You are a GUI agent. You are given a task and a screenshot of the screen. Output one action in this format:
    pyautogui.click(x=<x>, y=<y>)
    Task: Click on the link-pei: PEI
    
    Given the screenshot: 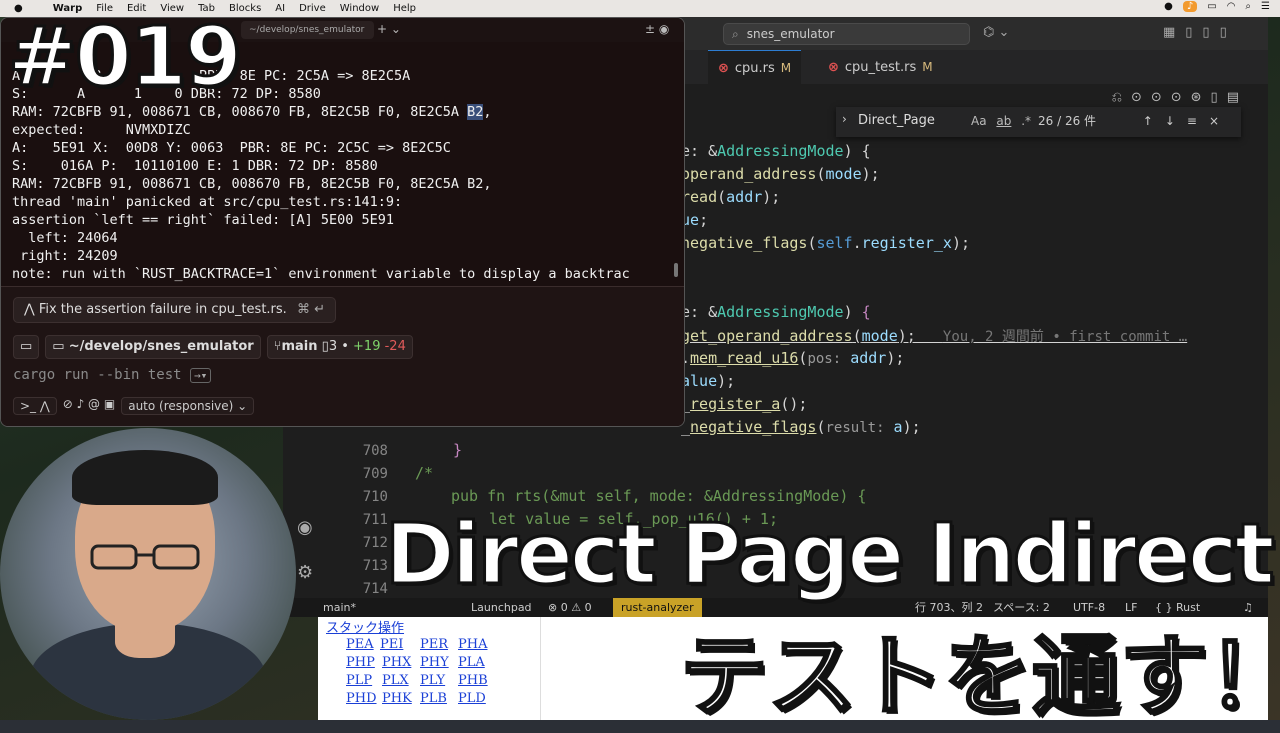 What is the action you would take?
    pyautogui.click(x=391, y=644)
    